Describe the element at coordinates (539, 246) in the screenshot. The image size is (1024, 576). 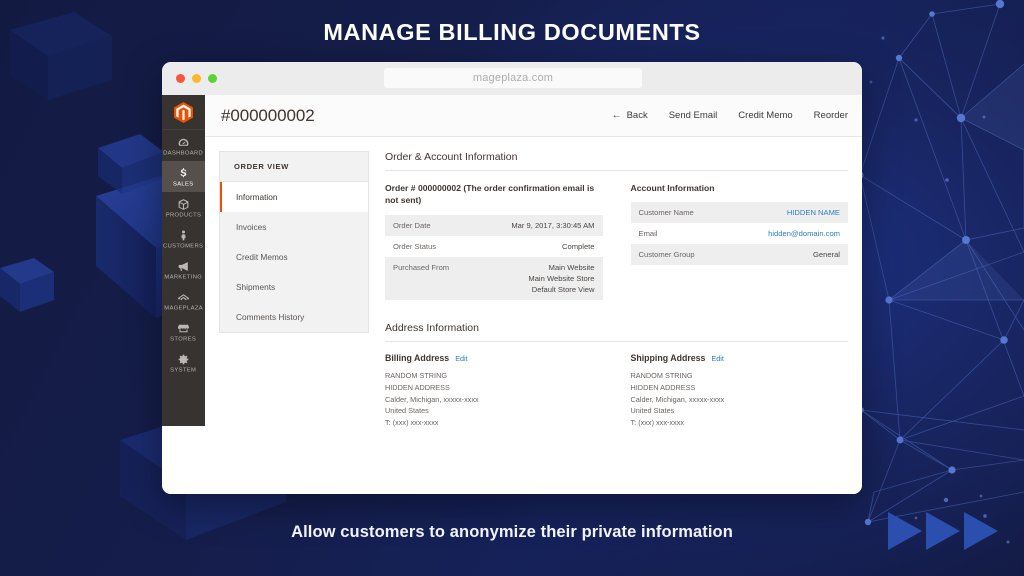
I see `row-value: Complete` at that location.